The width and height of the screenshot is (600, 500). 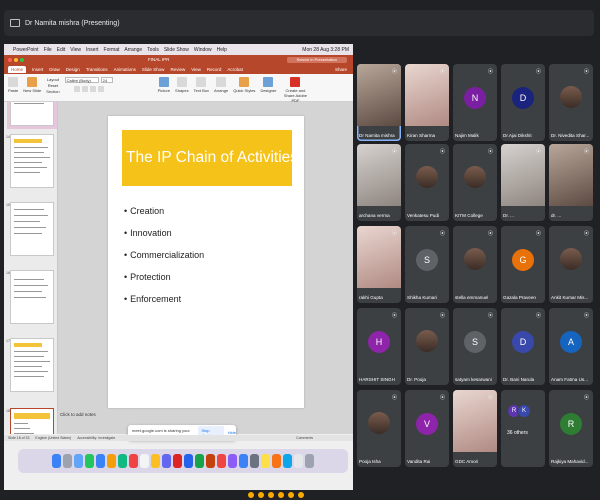 What do you see at coordinates (76, 89) in the screenshot?
I see `bold-icon` at bounding box center [76, 89].